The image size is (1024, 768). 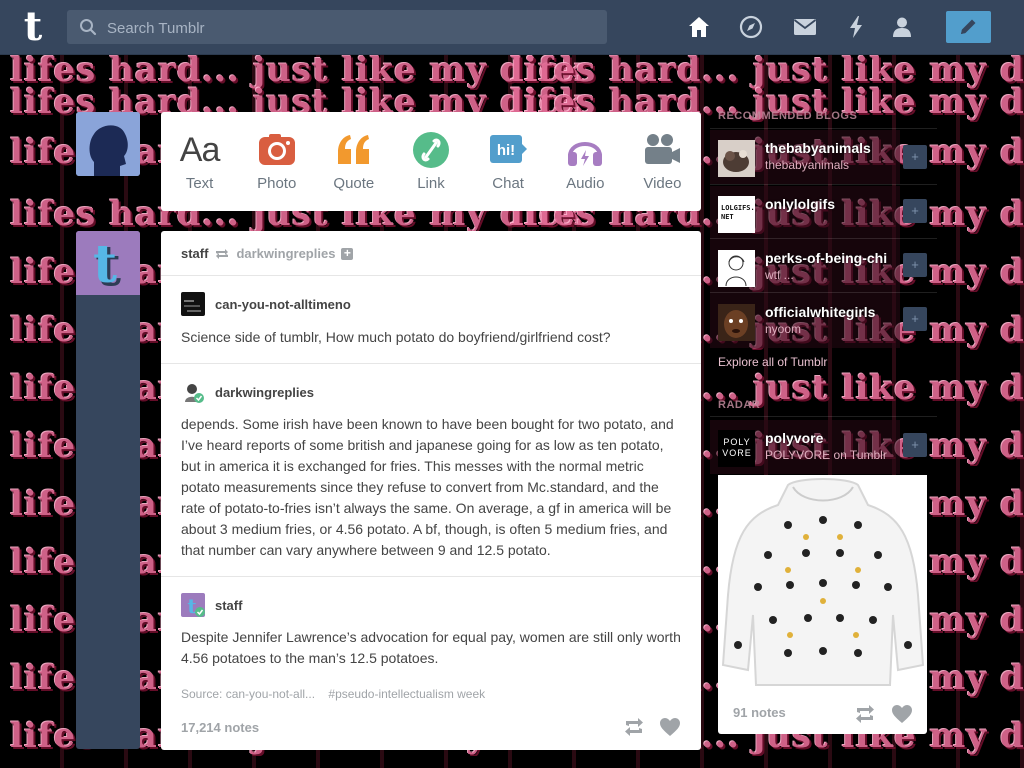 I want to click on sketch-avatar-icon, so click(x=736, y=268).